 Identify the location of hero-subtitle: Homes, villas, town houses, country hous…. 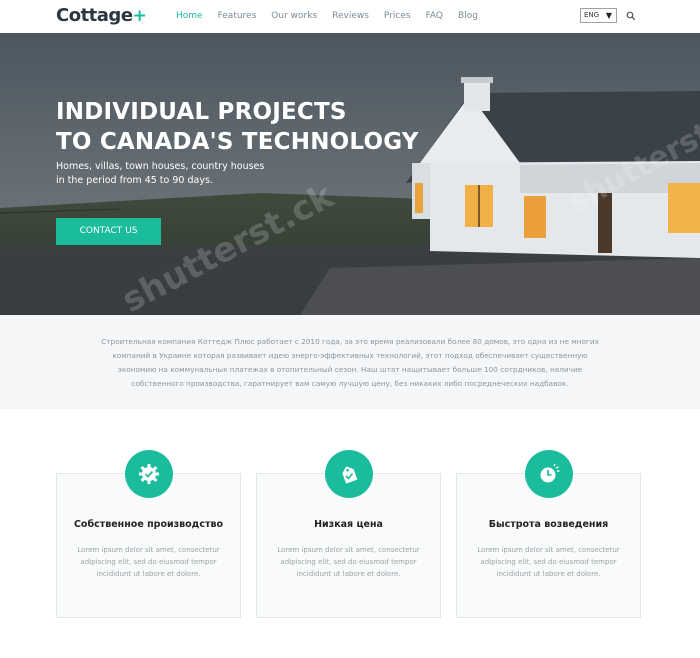
(160, 174).